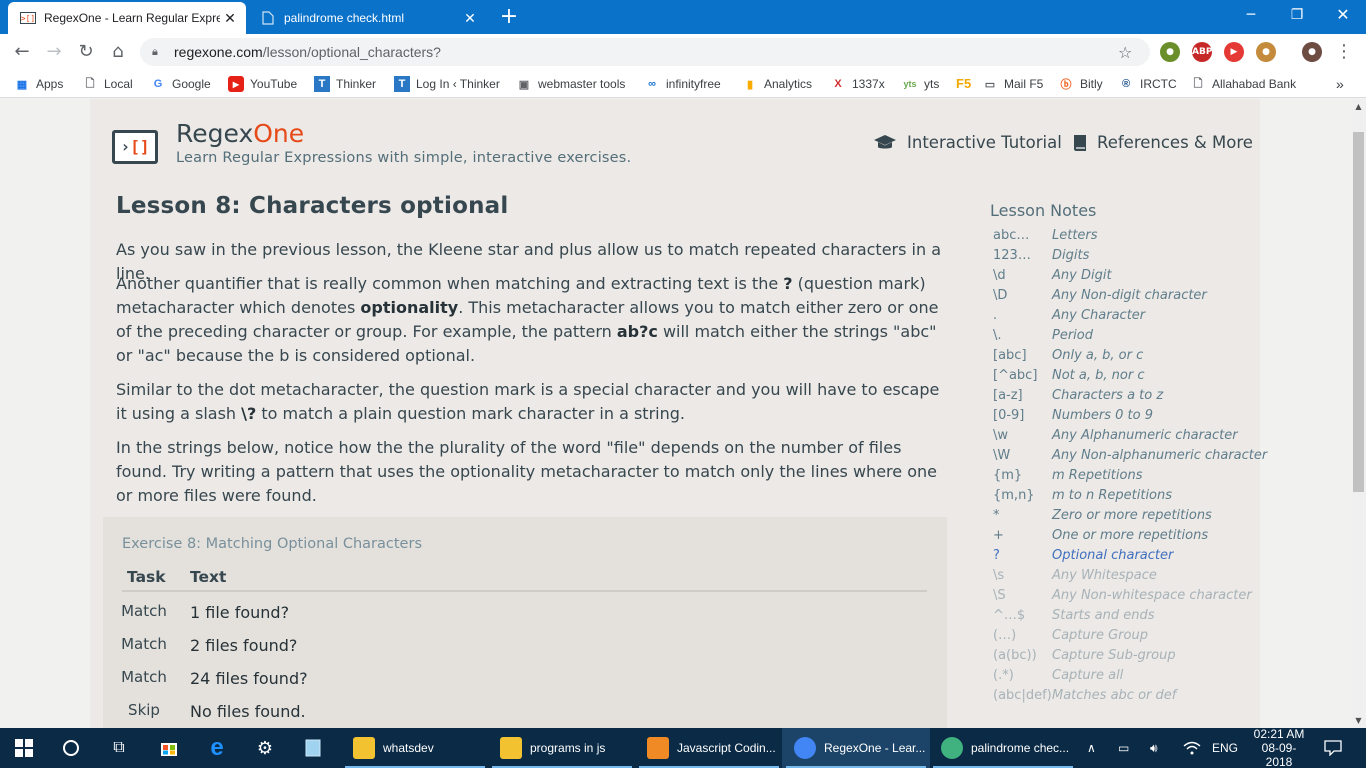  Describe the element at coordinates (1234, 52) in the screenshot. I see `play-extension-icon: ▶` at that location.